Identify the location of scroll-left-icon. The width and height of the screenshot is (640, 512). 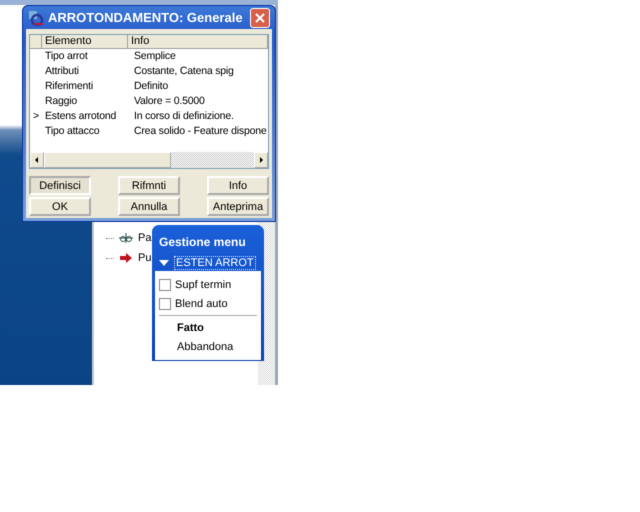
(37, 160).